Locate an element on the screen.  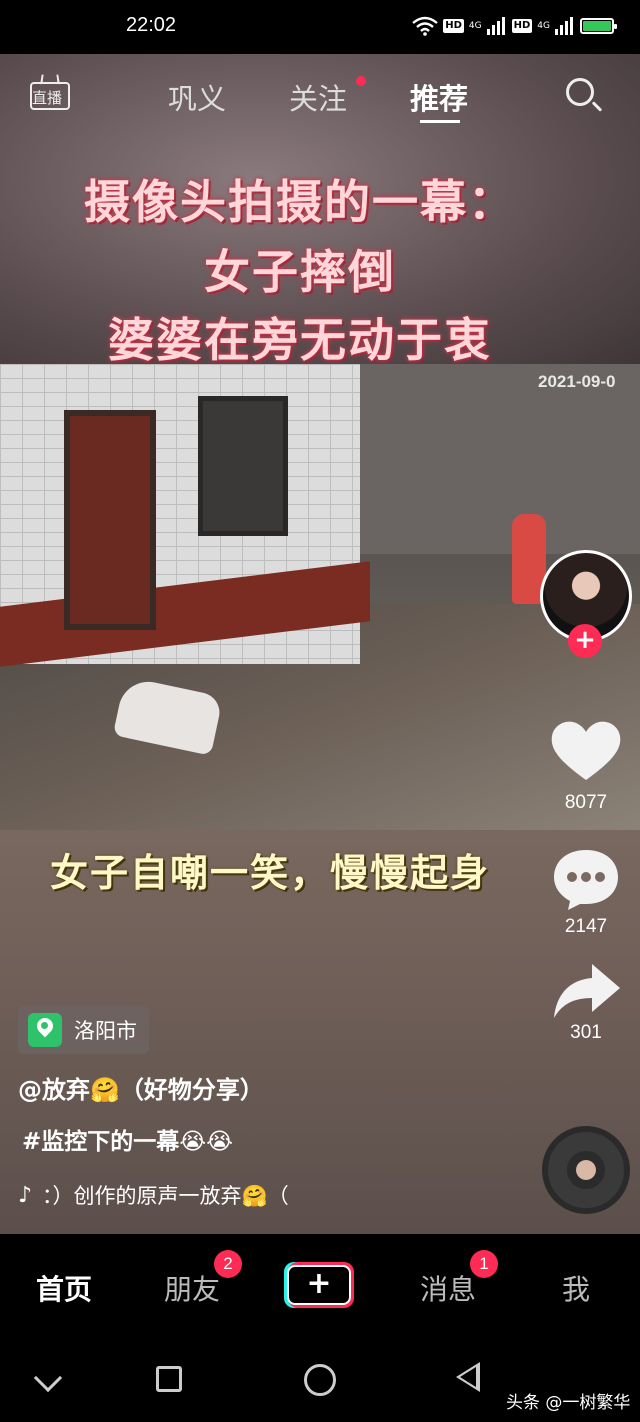
live-label: 直播 is located at coordinates (47, 98).